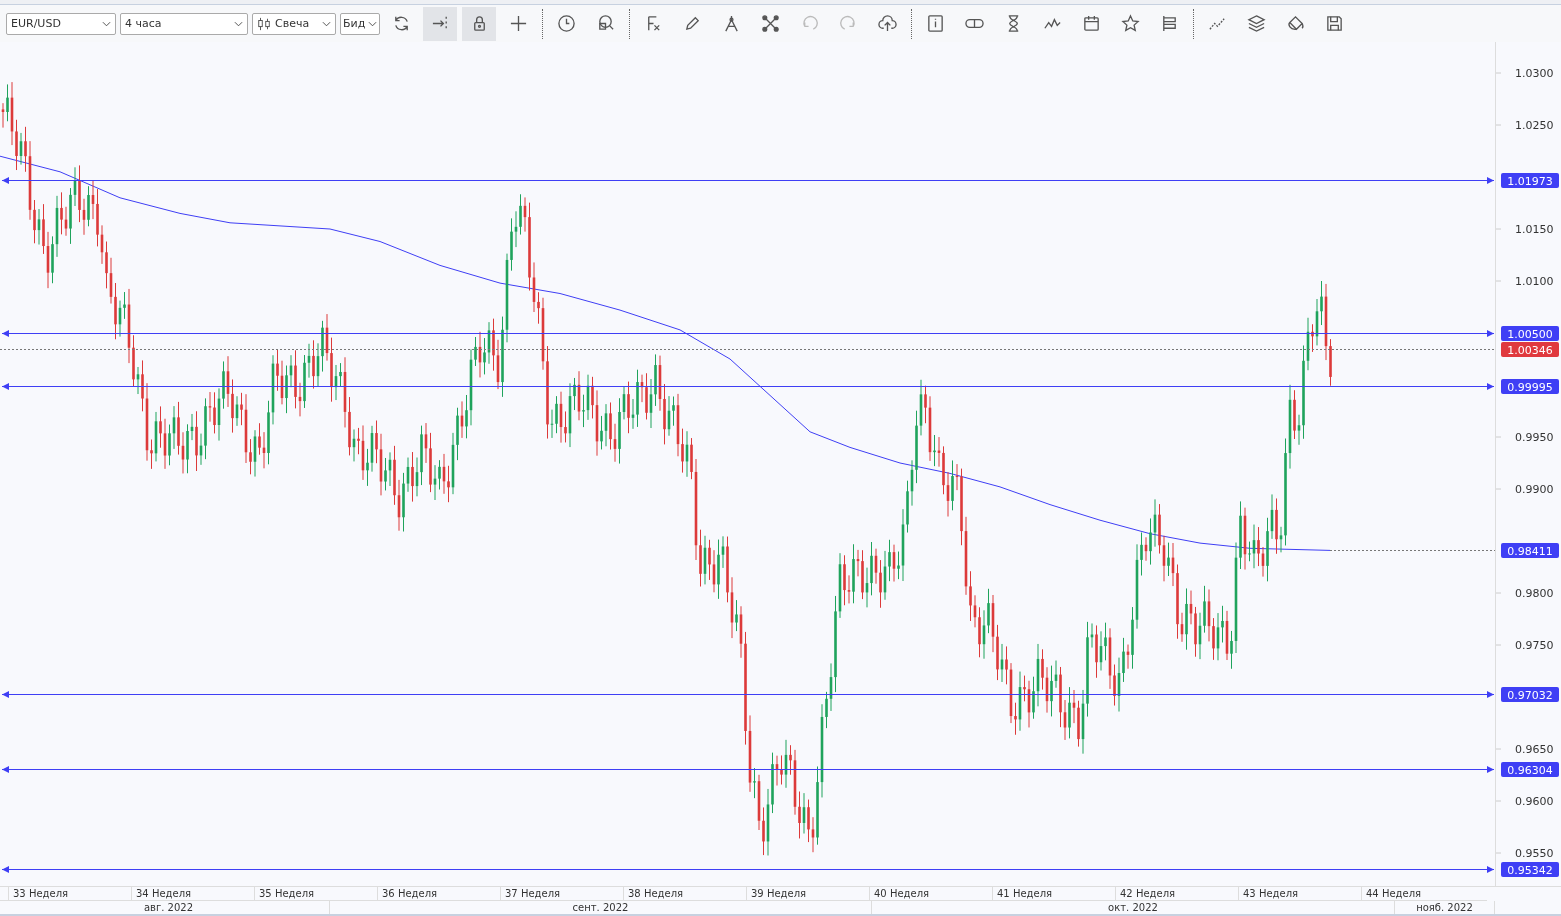 This screenshot has width=1561, height=916. Describe the element at coordinates (69, 893) in the screenshot. I see `week-label: 33 Неделя` at that location.